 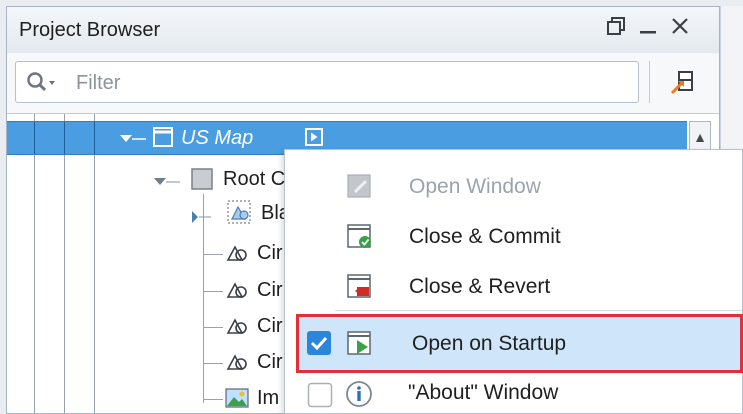 I want to click on open-on-startup-icon, so click(x=360, y=345).